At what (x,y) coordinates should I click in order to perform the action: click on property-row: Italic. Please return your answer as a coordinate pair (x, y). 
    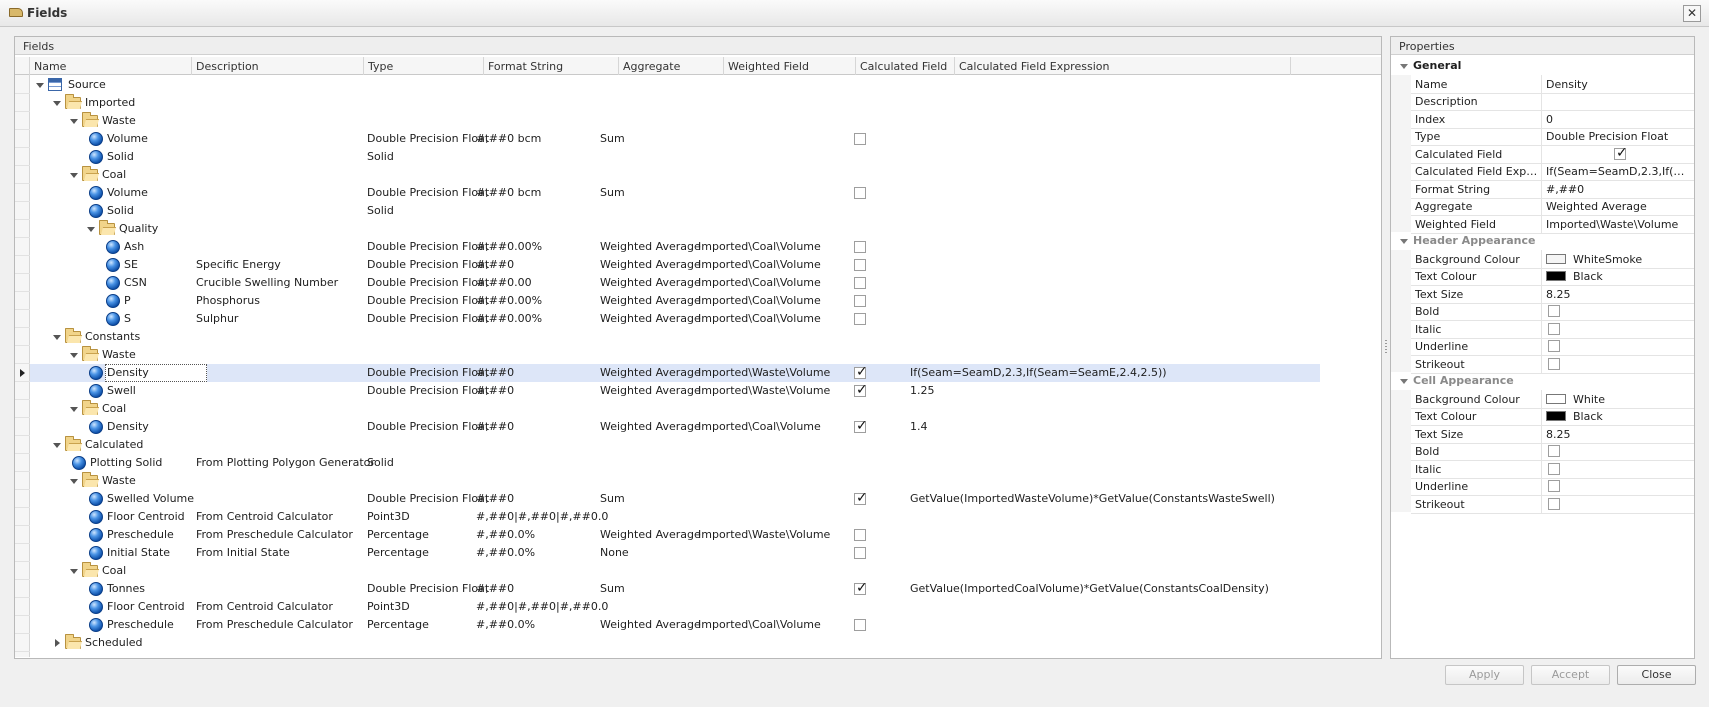
    Looking at the image, I should click on (1552, 469).